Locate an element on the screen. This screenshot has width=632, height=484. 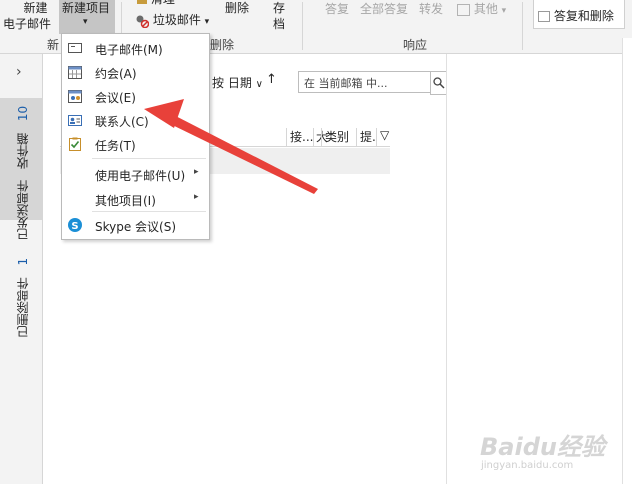
broom-icon is located at coordinates (142, 2).